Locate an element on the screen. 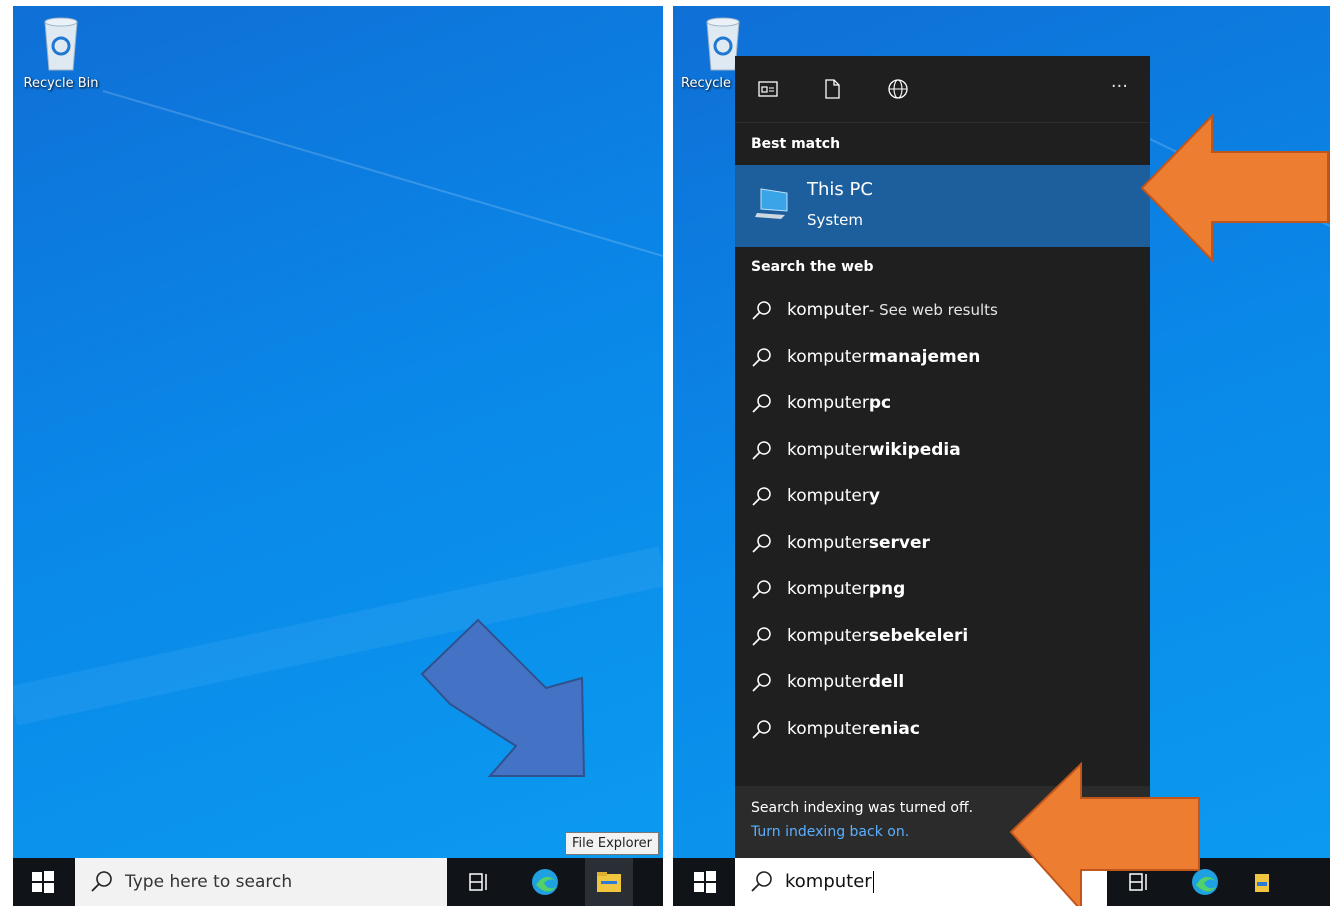 This screenshot has height=906, width=1330. web-result-bold: png is located at coordinates (887, 589).